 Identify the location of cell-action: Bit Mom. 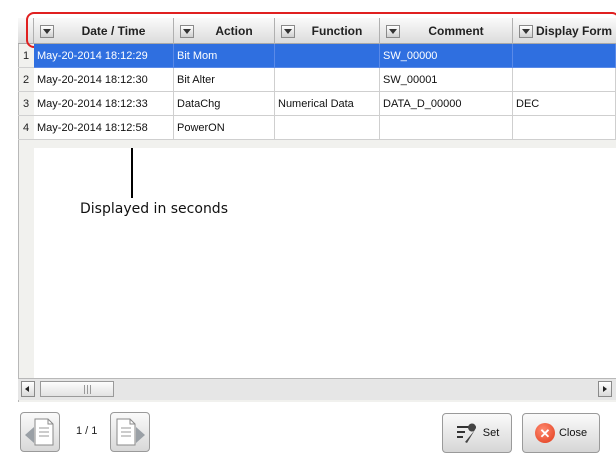
(224, 56).